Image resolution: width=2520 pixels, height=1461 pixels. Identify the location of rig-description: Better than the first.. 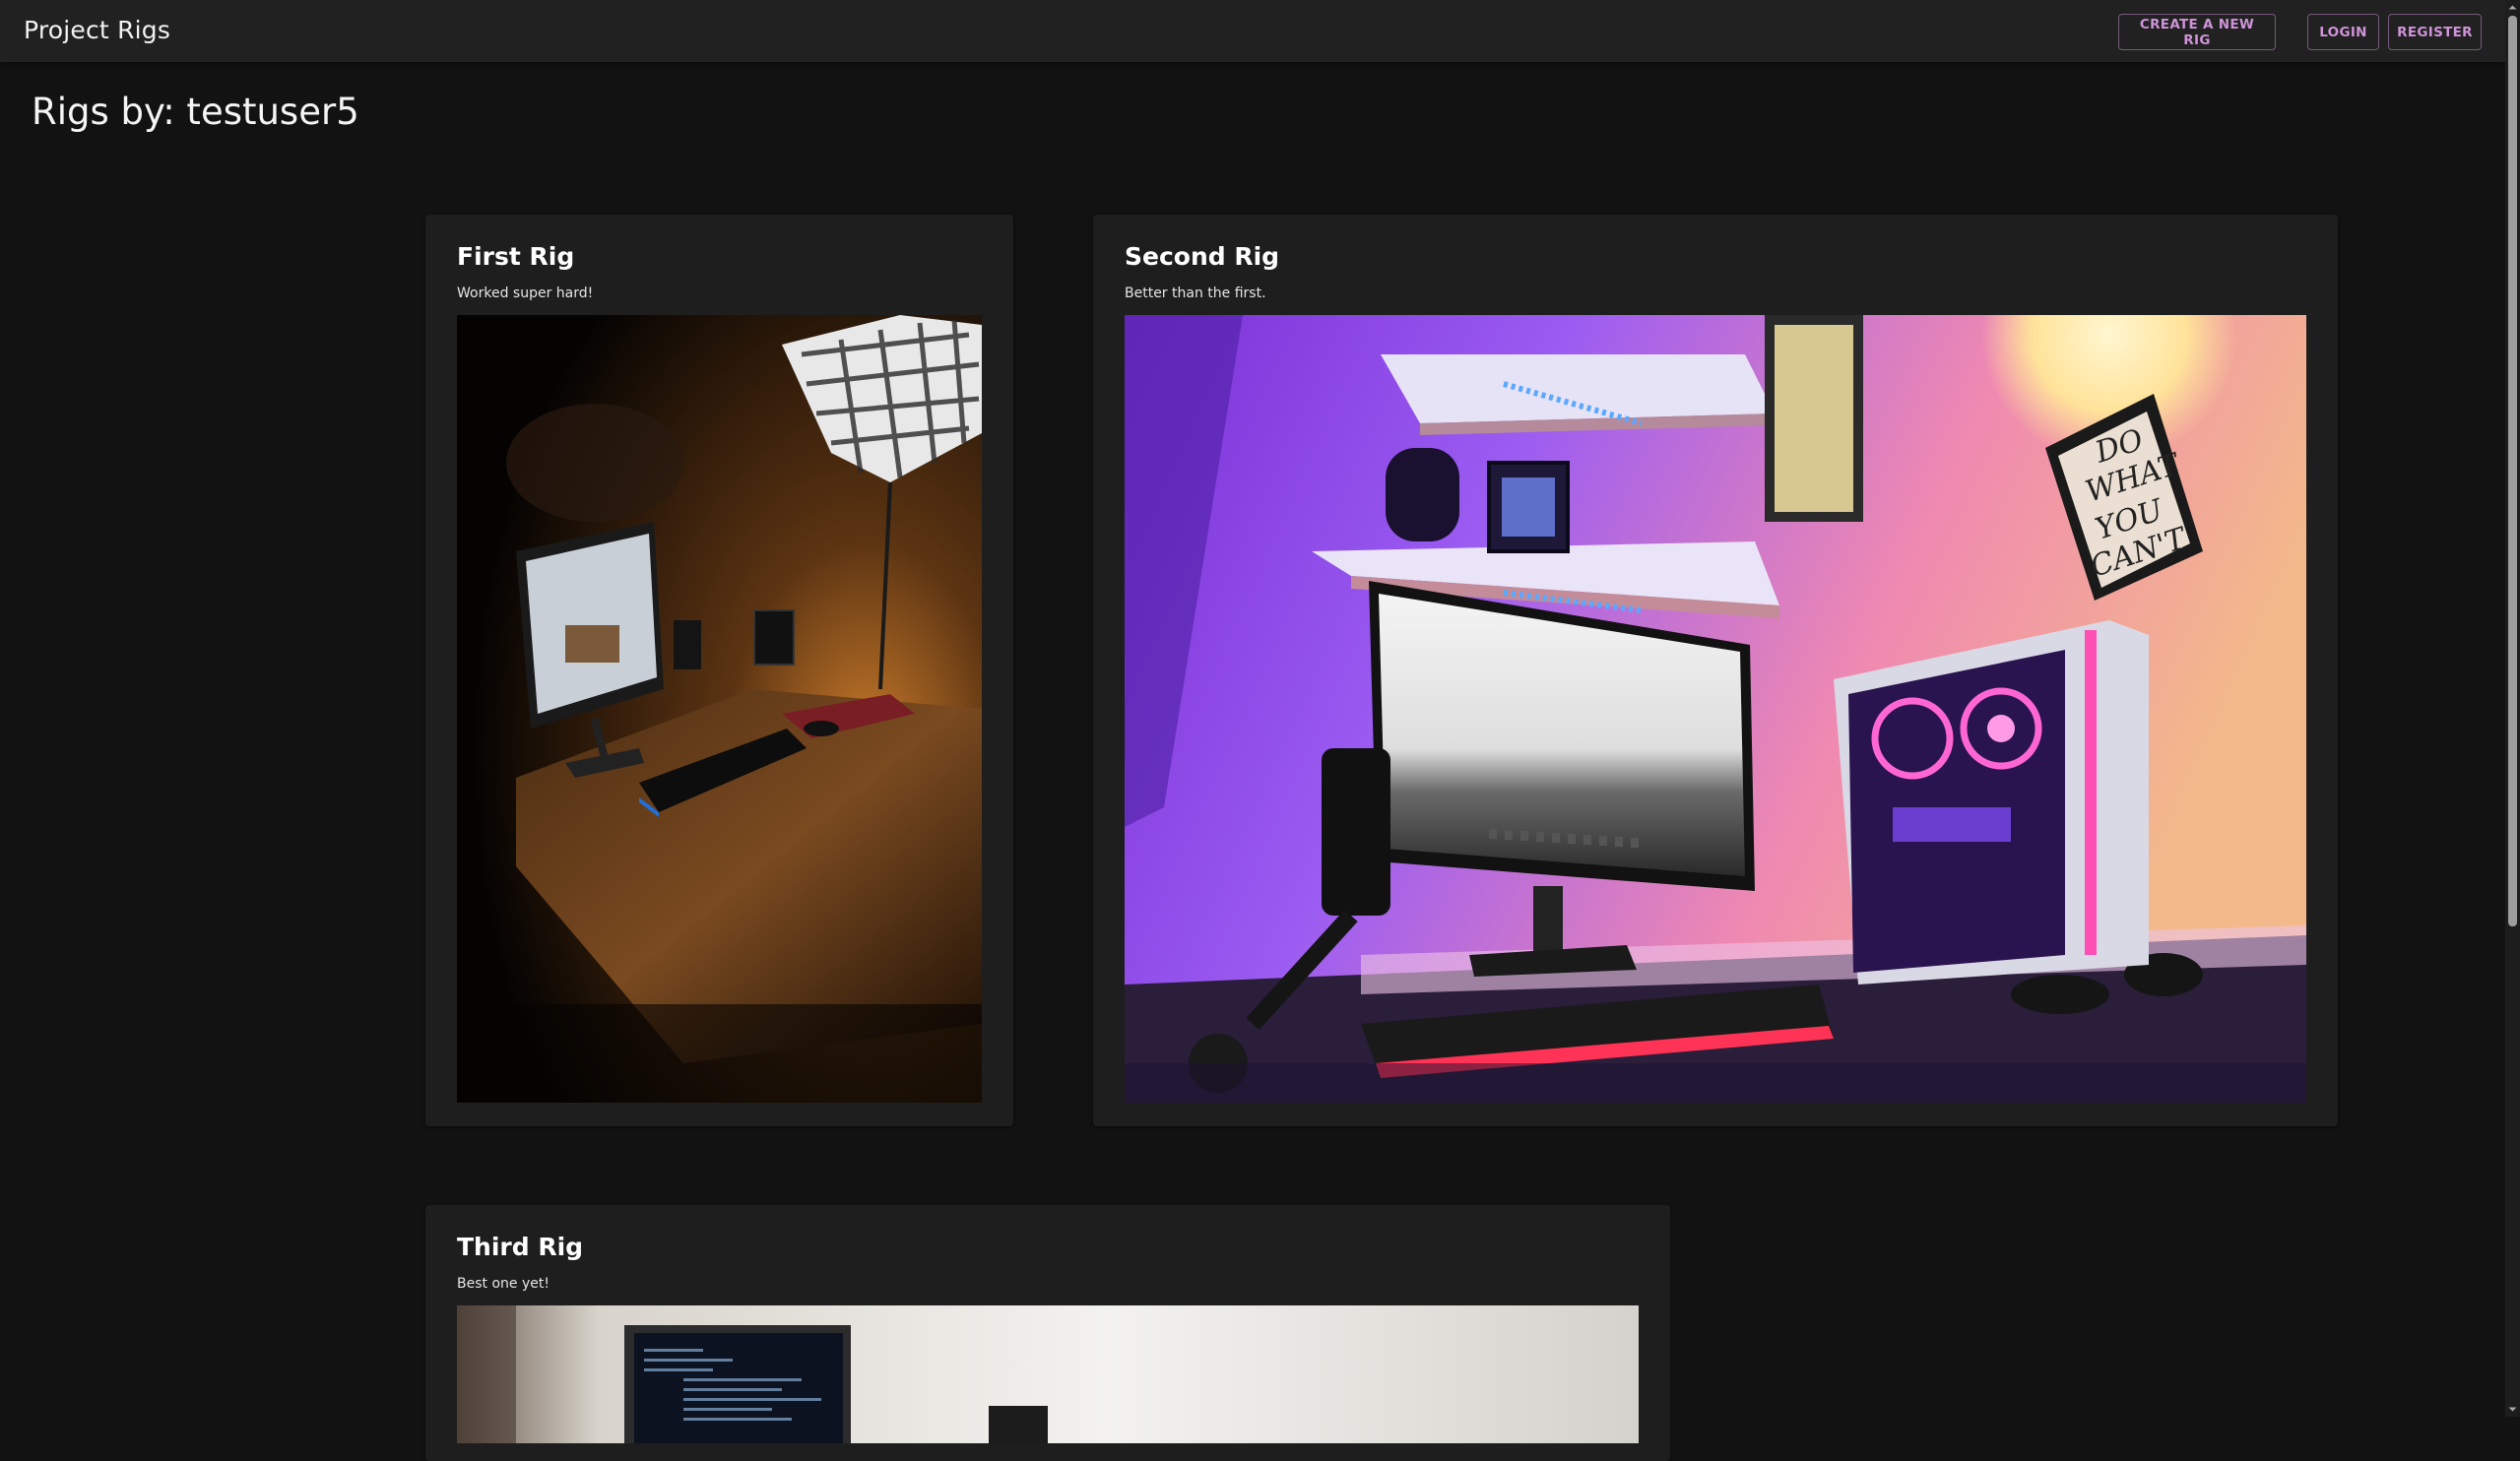
(1195, 293).